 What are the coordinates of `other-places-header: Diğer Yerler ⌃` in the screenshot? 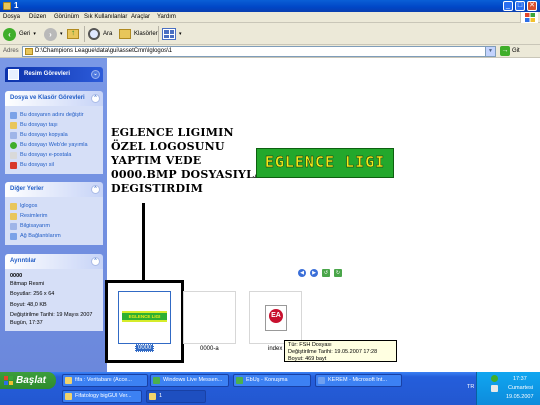 It's located at (54, 189).